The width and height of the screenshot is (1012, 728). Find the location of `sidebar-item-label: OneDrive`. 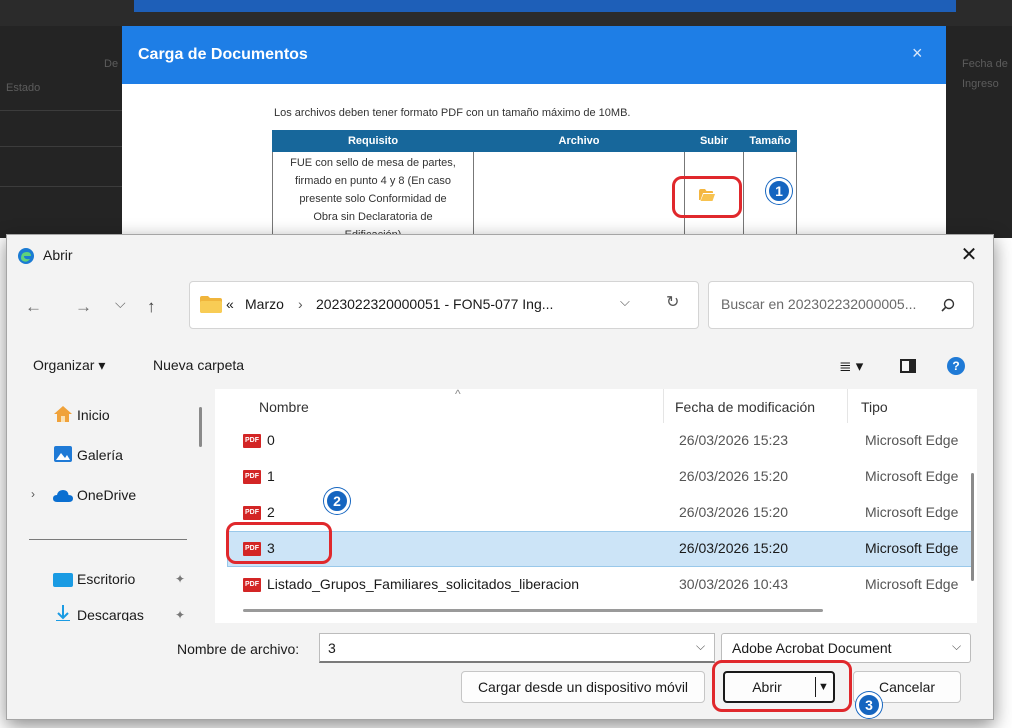

sidebar-item-label: OneDrive is located at coordinates (107, 495).